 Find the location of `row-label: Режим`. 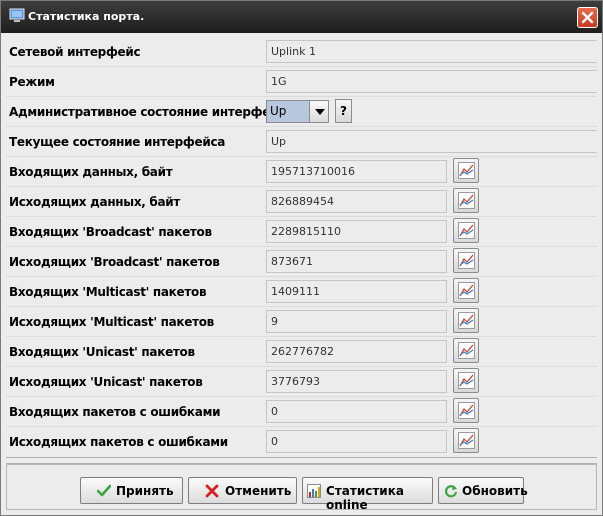

row-label: Режим is located at coordinates (32, 82).